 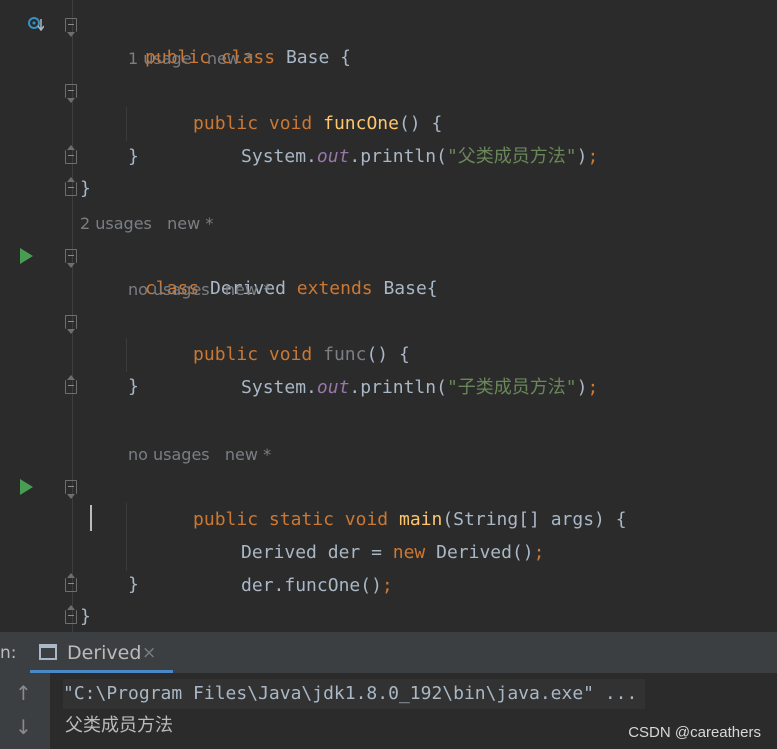 What do you see at coordinates (311, 585) in the screenshot?
I see `code-text: der.funcOne()` at bounding box center [311, 585].